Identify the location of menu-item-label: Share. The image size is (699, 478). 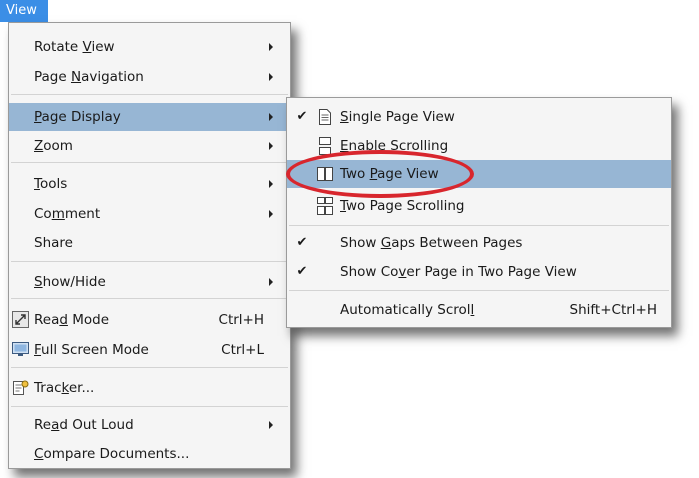
(53, 243).